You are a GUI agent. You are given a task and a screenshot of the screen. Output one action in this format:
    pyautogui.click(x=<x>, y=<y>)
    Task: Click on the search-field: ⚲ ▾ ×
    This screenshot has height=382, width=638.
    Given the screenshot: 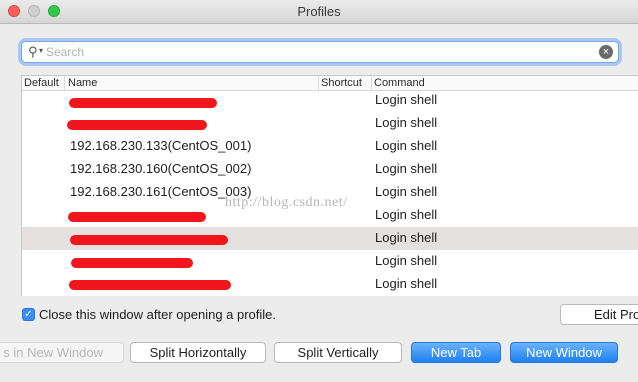 What is the action you would take?
    pyautogui.click(x=320, y=52)
    